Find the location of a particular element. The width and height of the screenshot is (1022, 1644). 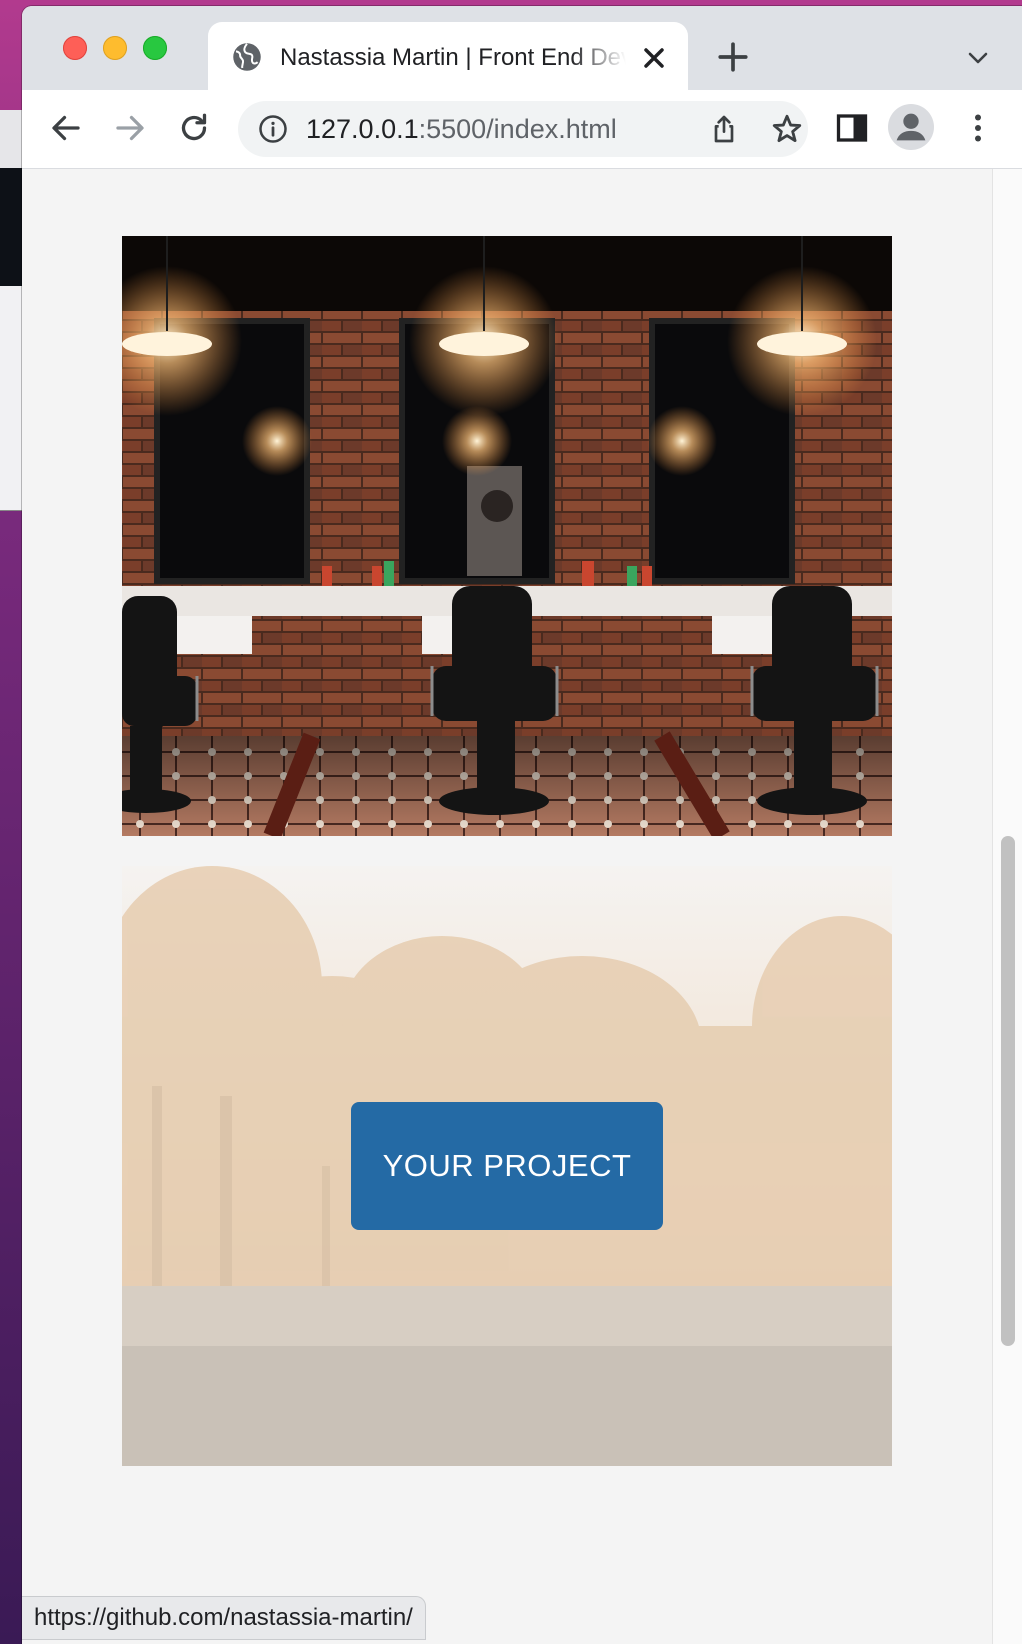

vertical-scrollbar is located at coordinates (1007, 906).